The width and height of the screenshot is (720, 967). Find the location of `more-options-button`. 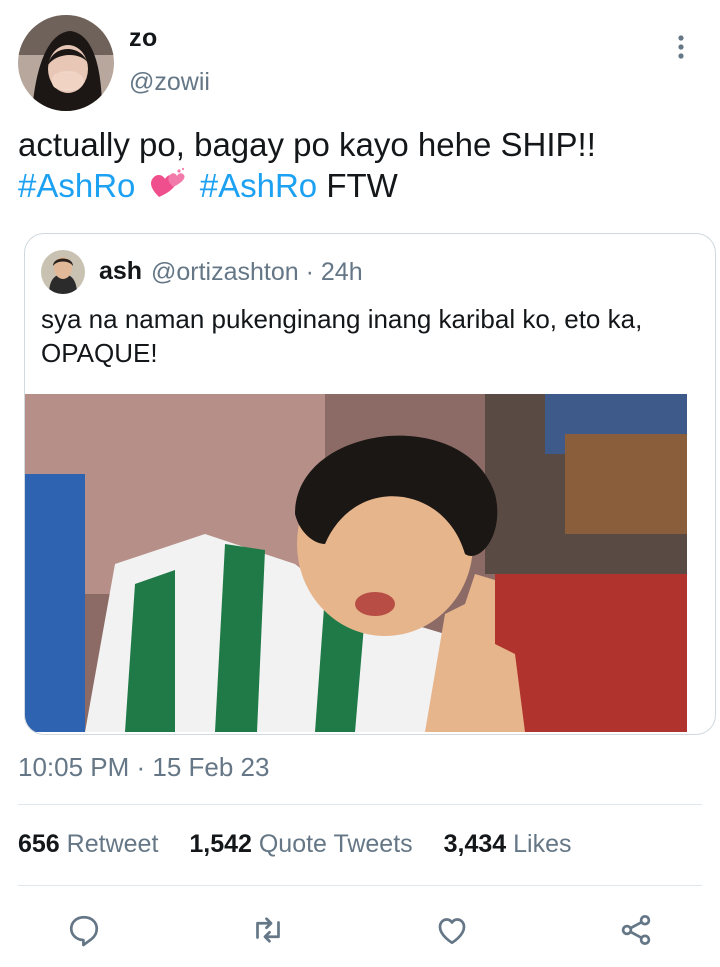

more-options-button is located at coordinates (681, 47).